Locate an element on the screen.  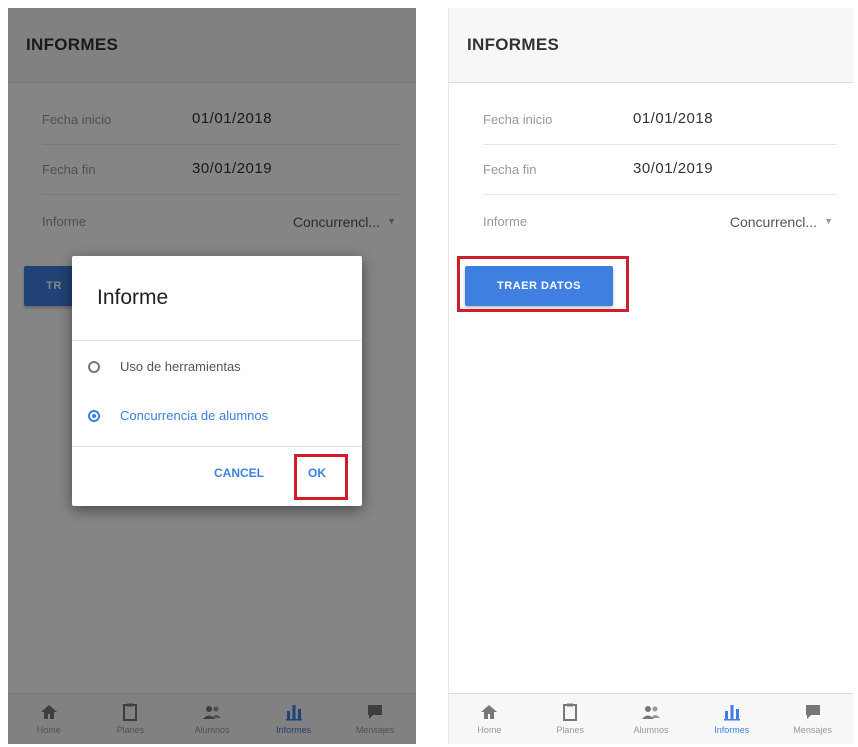
tab-label: Informes is located at coordinates (732, 730).